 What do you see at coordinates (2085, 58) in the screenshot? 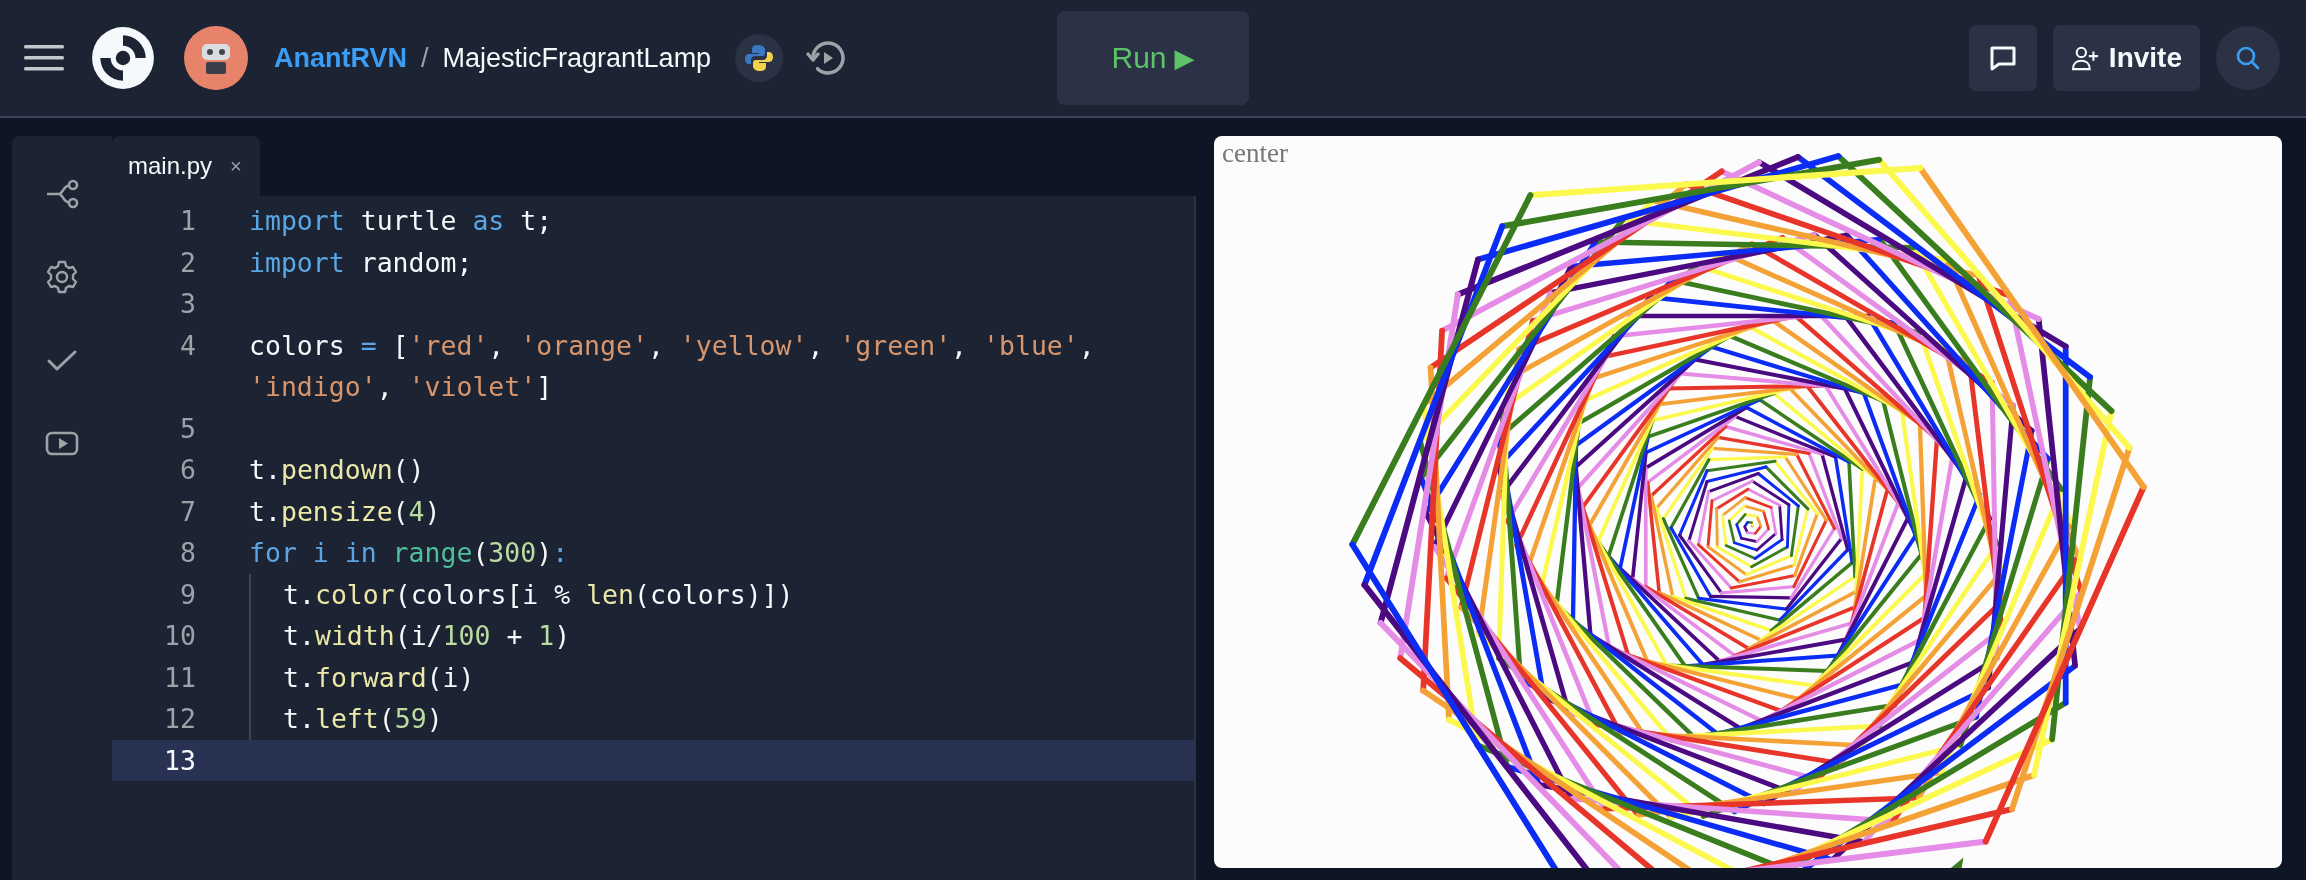
I see `add-user-icon` at bounding box center [2085, 58].